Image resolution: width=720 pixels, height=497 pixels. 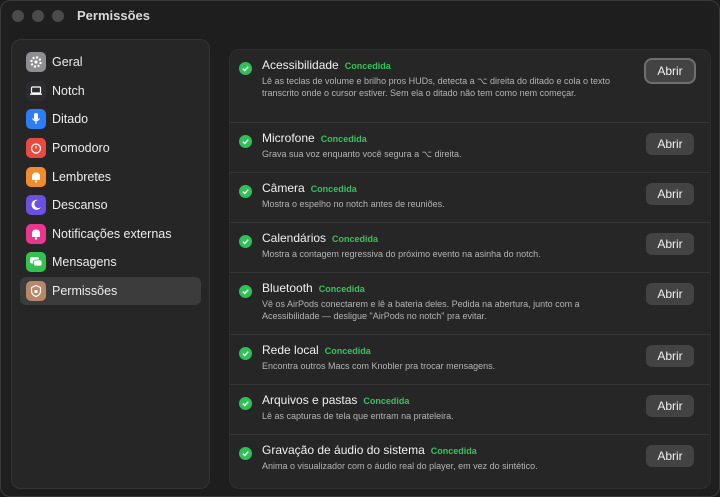 What do you see at coordinates (287, 288) in the screenshot?
I see `permission-title: Bluetooth` at bounding box center [287, 288].